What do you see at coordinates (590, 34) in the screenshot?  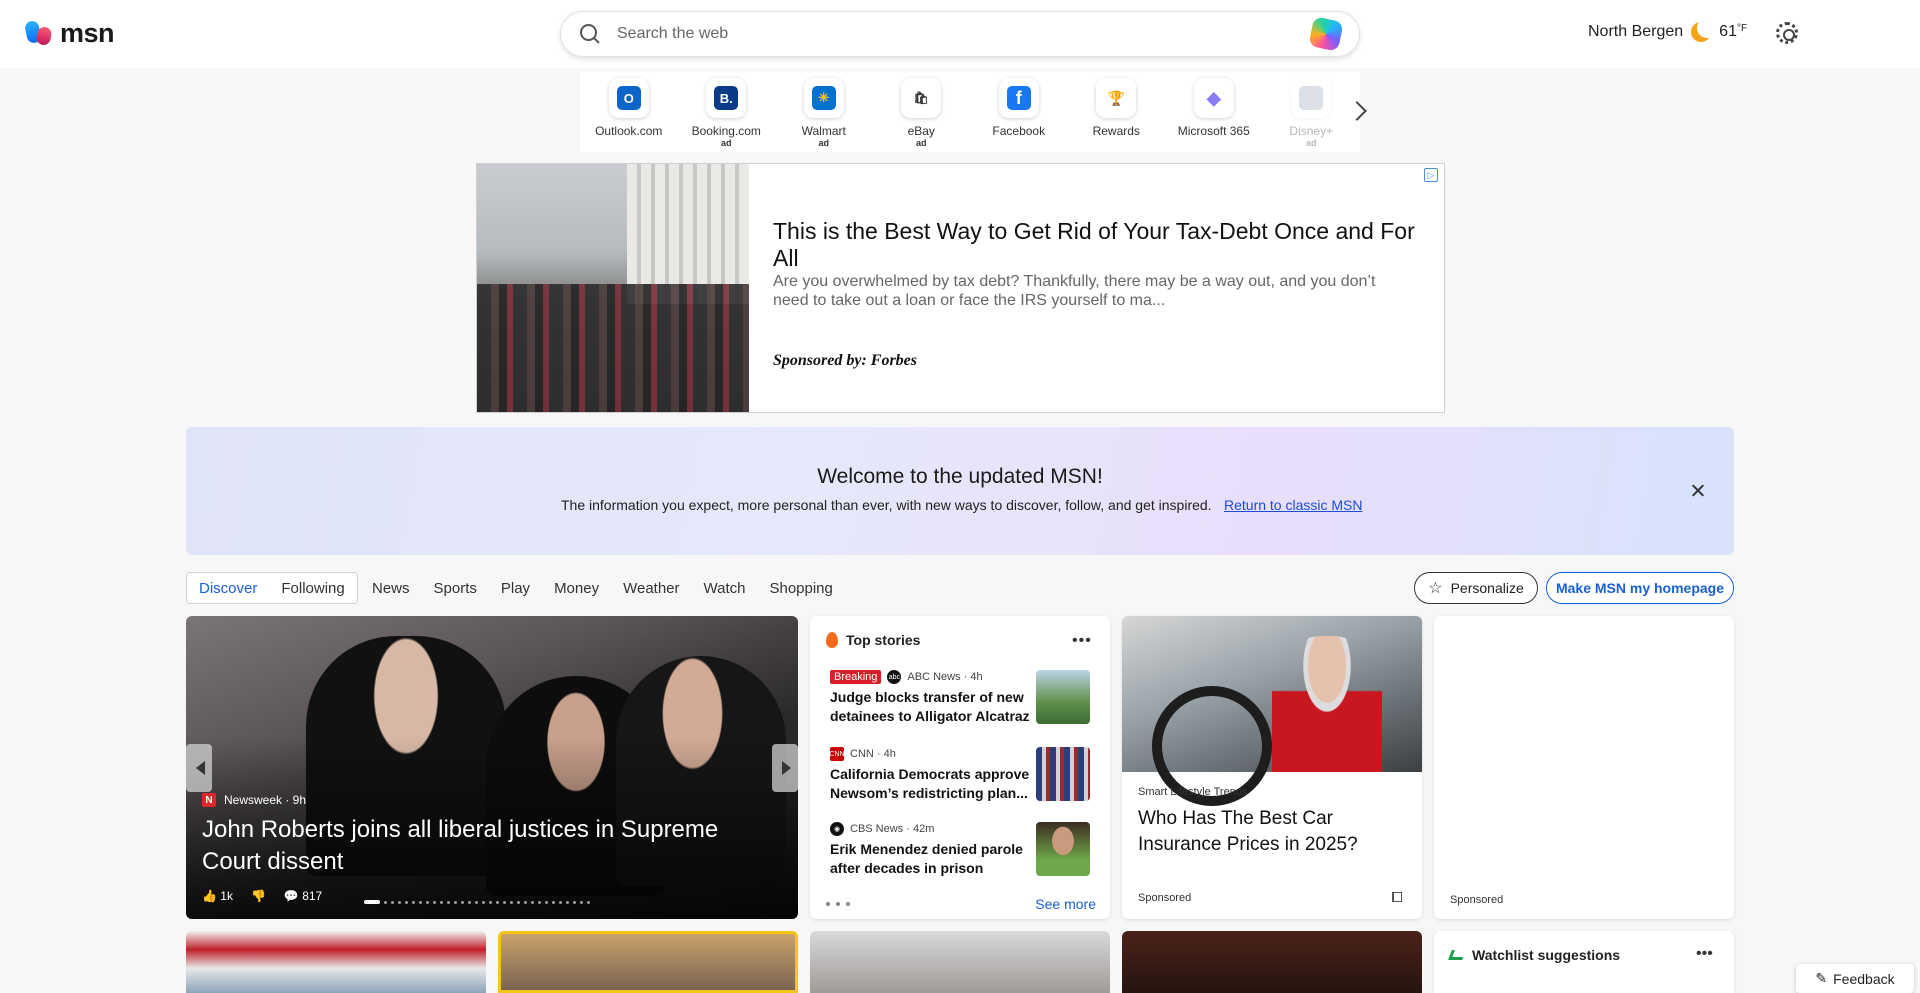 I see `search-icon` at bounding box center [590, 34].